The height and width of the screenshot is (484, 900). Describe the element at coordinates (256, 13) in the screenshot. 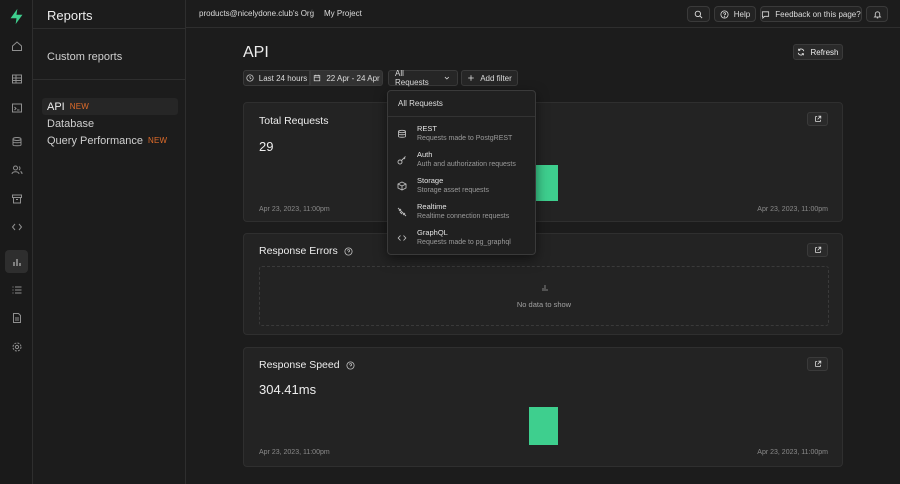

I see `breadcrumb-org: products@nicelydone.club's Org` at that location.